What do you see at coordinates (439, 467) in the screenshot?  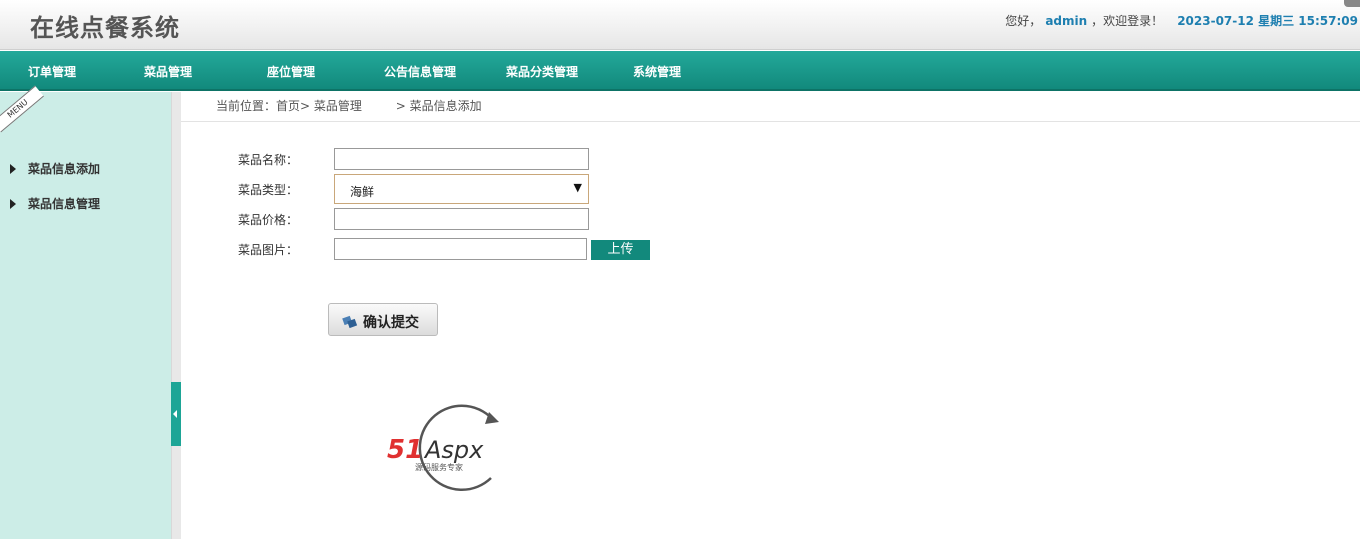 I see `svg-text: 源码服务专家` at bounding box center [439, 467].